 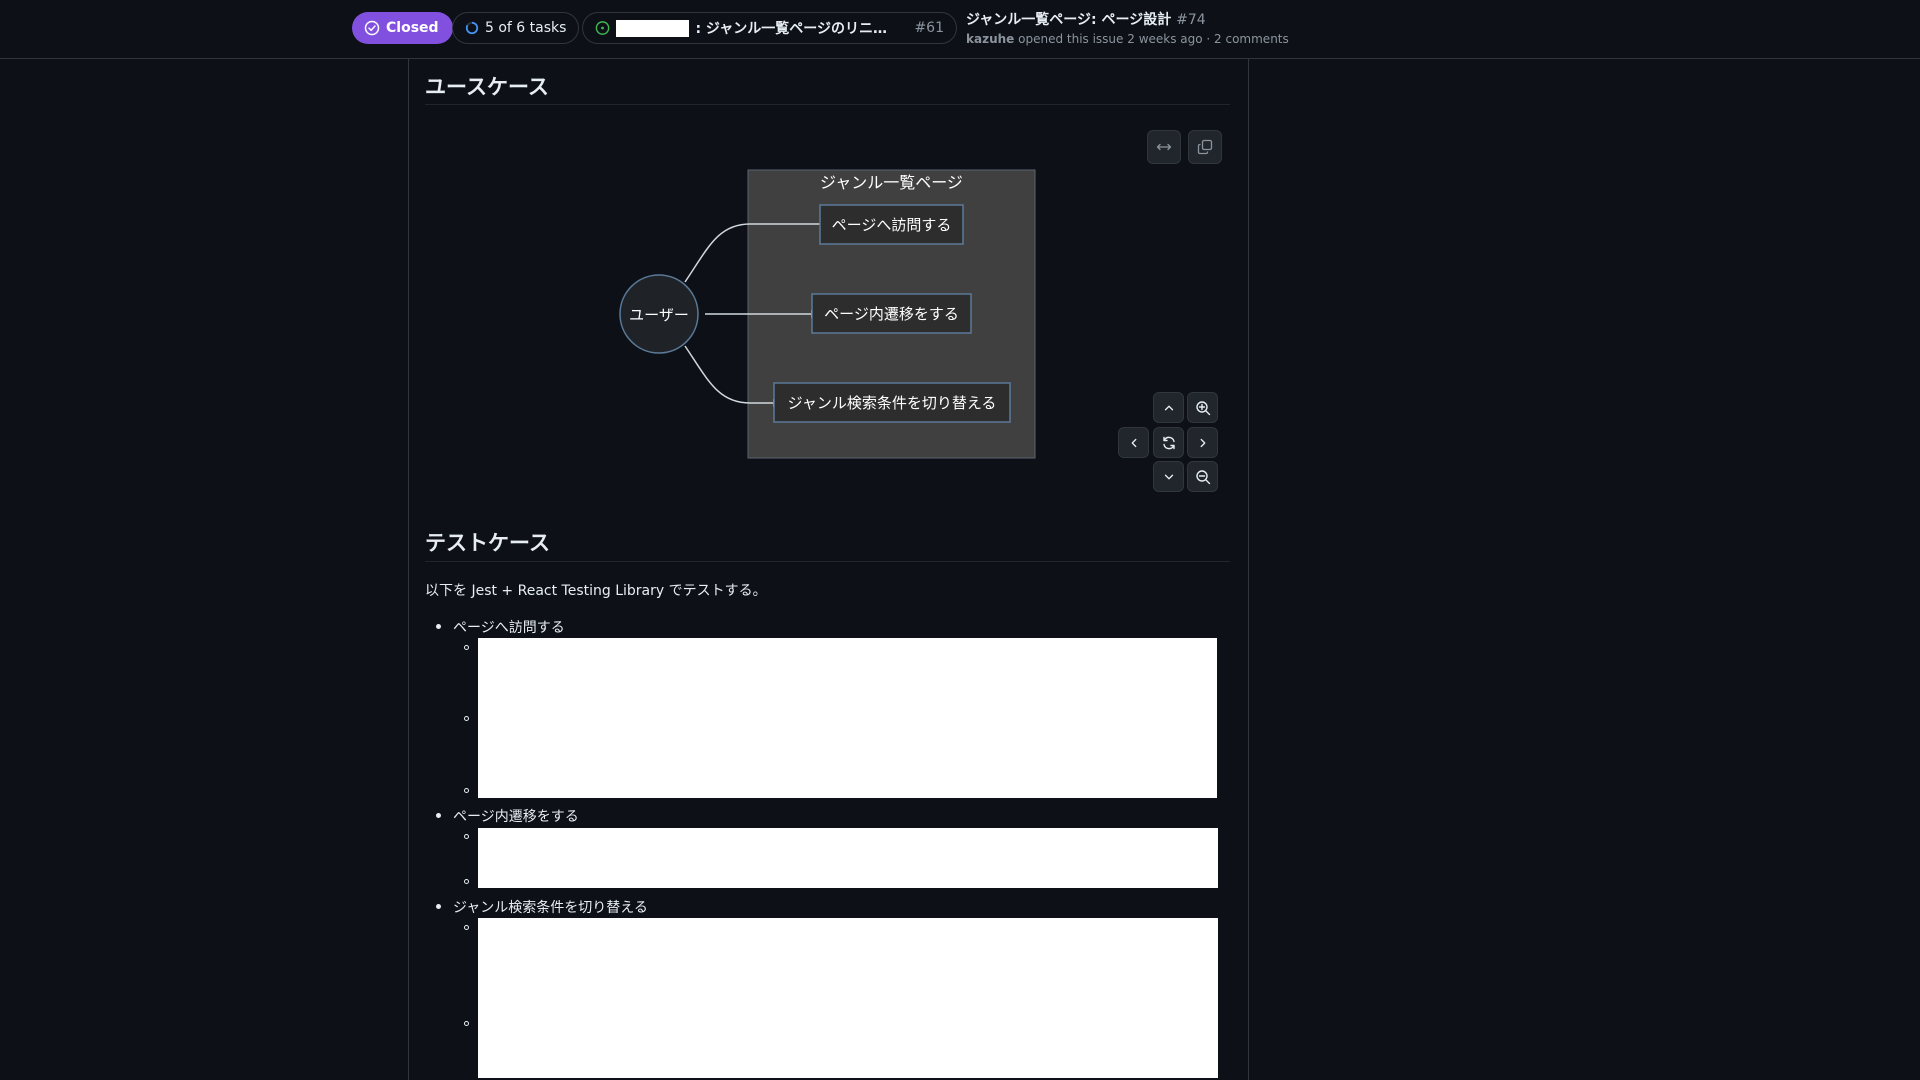 I want to click on zoom-out-button, so click(x=1202, y=476).